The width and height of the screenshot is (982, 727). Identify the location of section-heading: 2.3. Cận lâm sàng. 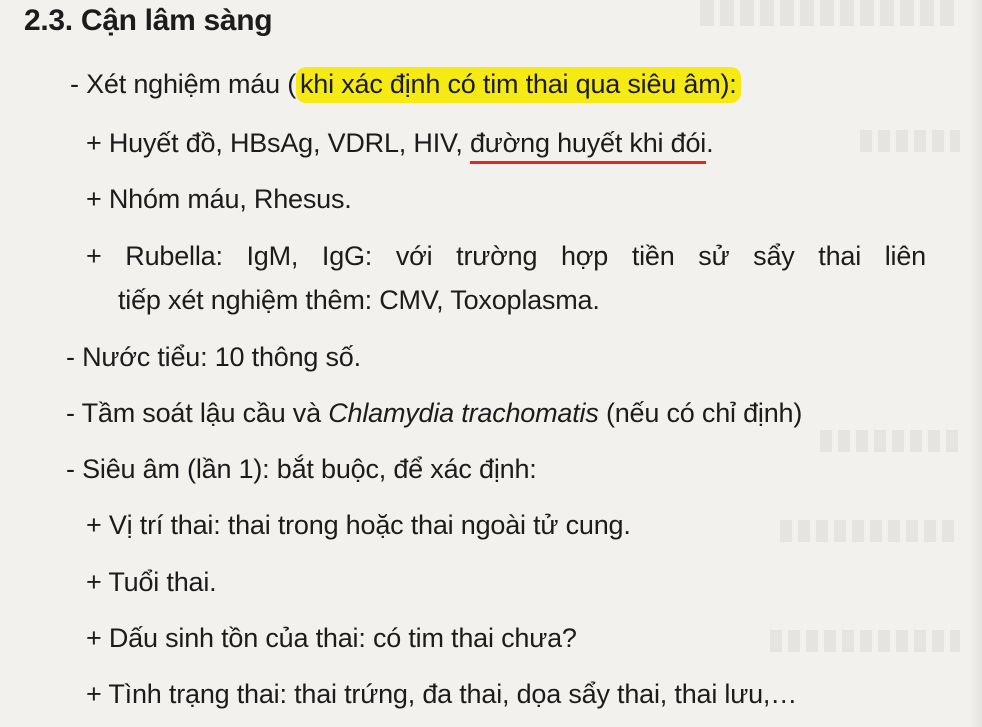
(148, 20).